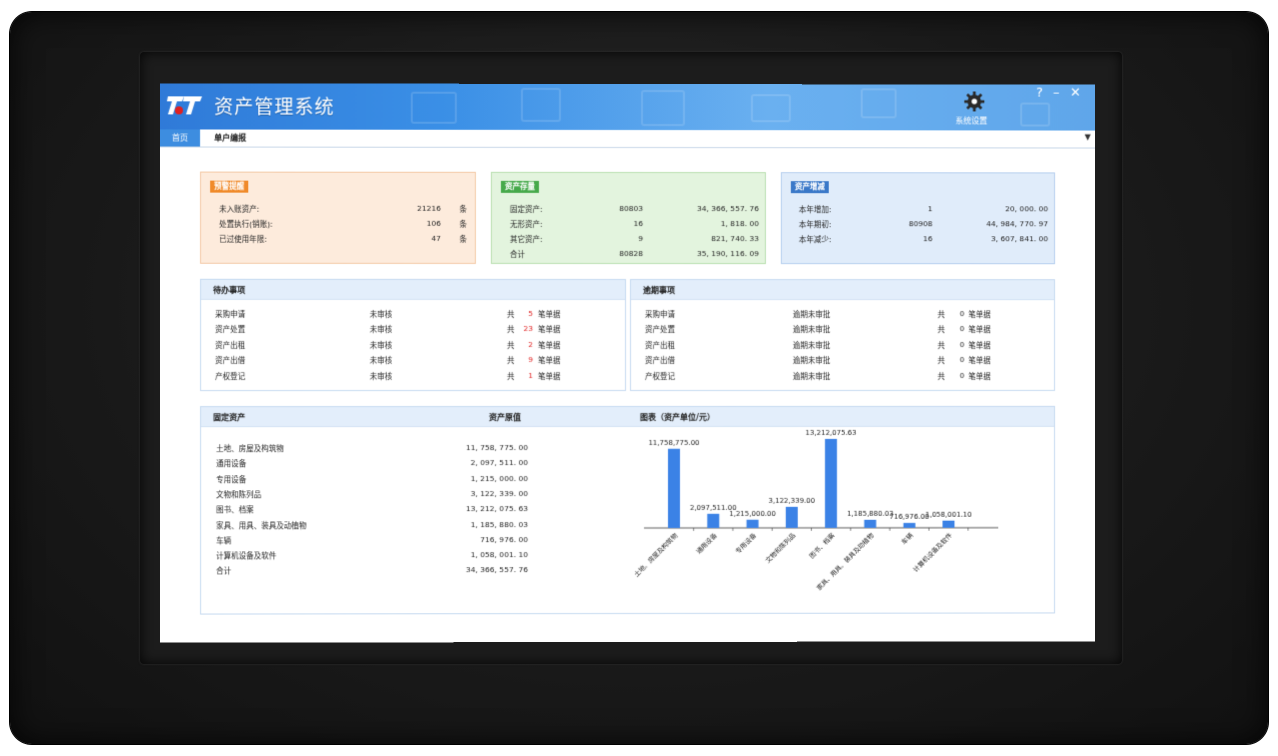 The width and height of the screenshot is (1278, 756). I want to click on change-count: 16, so click(928, 238).